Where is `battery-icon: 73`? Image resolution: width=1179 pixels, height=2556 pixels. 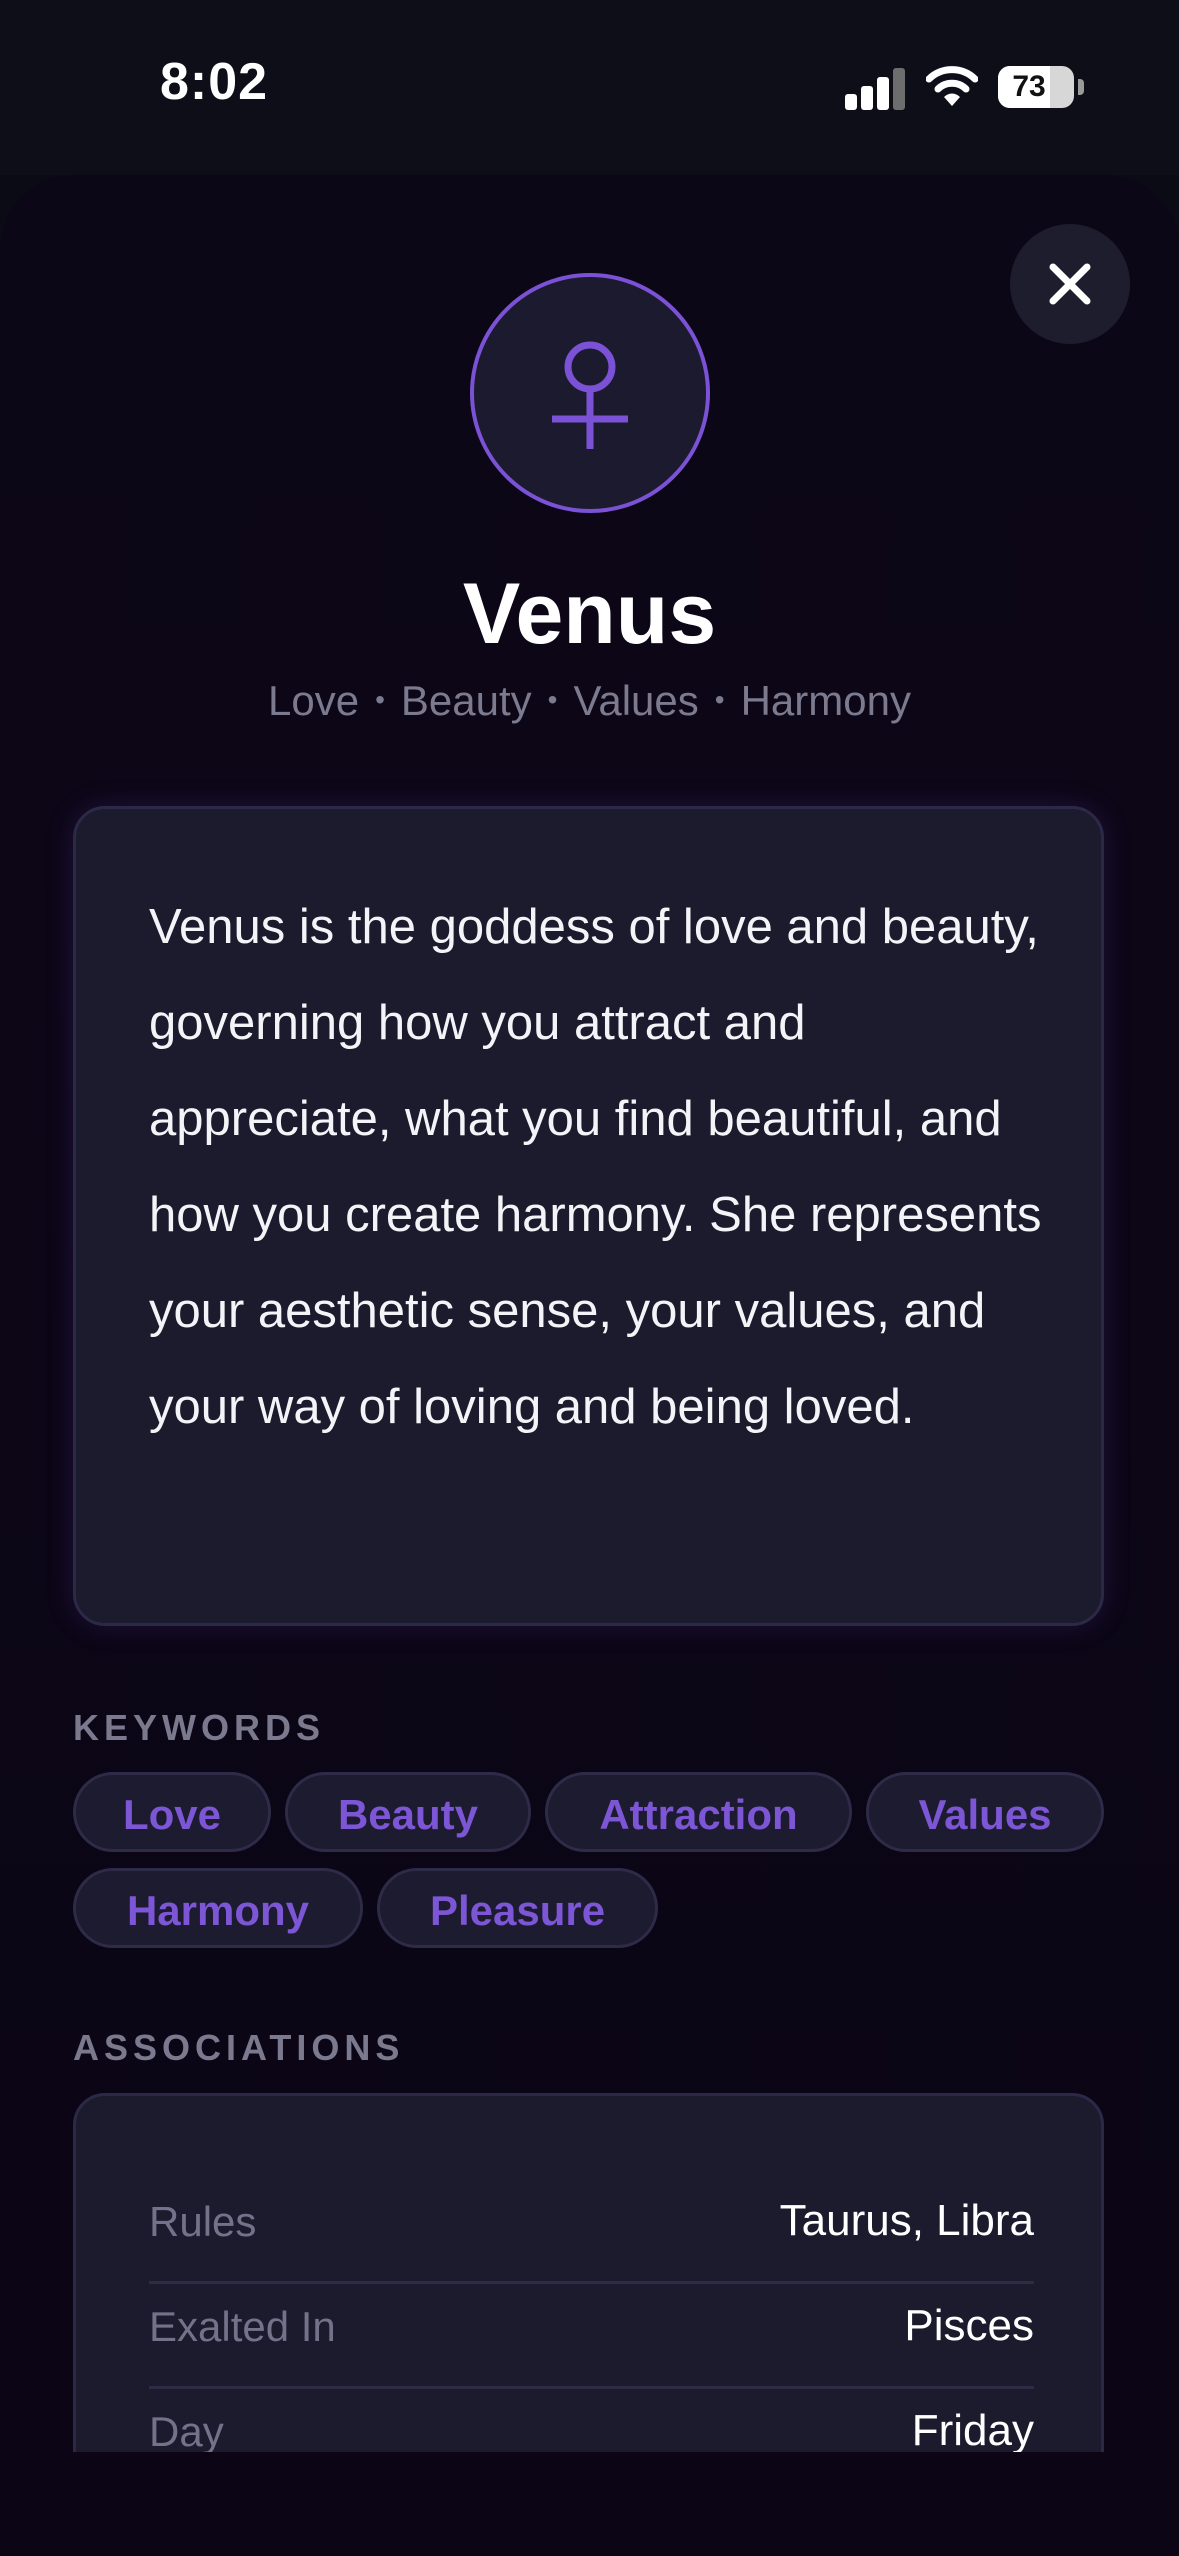 battery-icon: 73 is located at coordinates (1036, 87).